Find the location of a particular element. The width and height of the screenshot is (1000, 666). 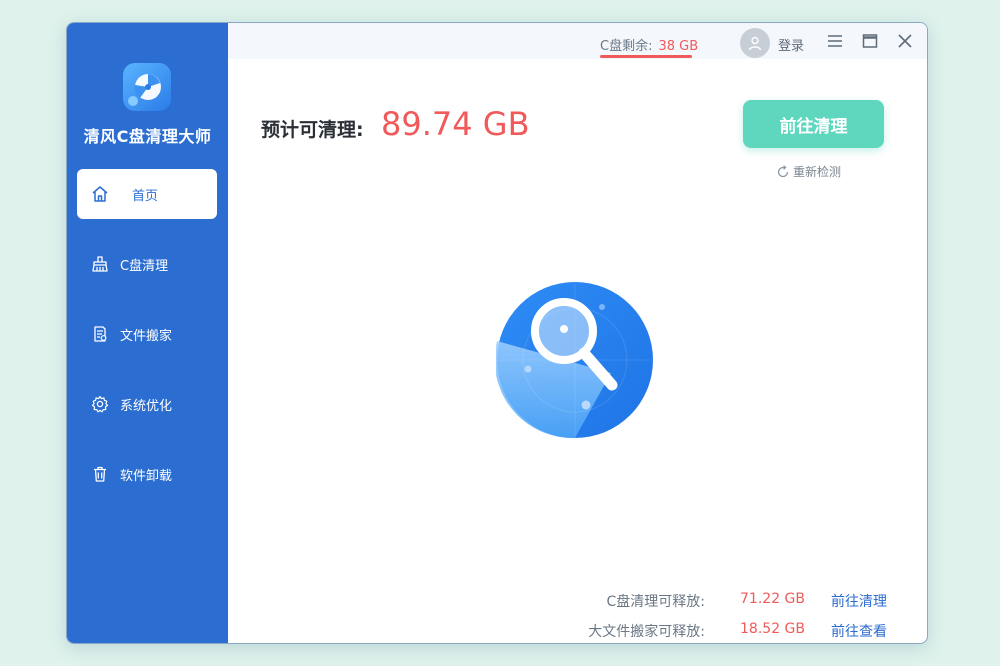

disk-remaining: C盘剩余: 38 GB is located at coordinates (649, 44).